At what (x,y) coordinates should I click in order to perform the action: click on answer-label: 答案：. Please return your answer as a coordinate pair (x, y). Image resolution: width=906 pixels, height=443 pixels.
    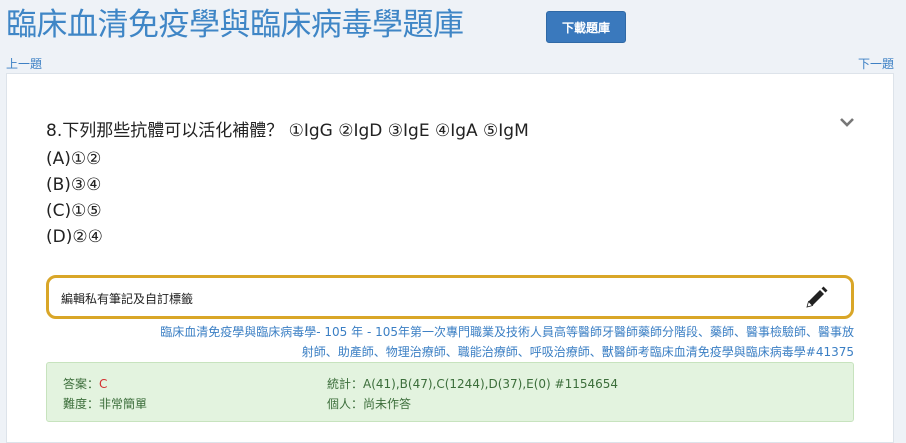
    Looking at the image, I should click on (81, 384).